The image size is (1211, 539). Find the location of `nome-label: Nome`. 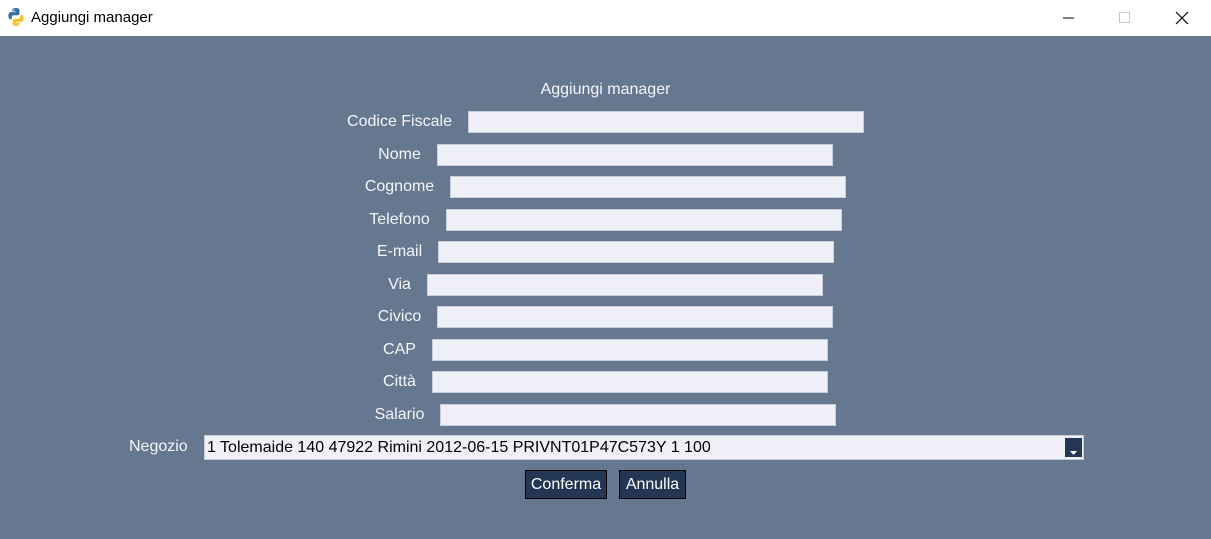

nome-label: Nome is located at coordinates (399, 154).